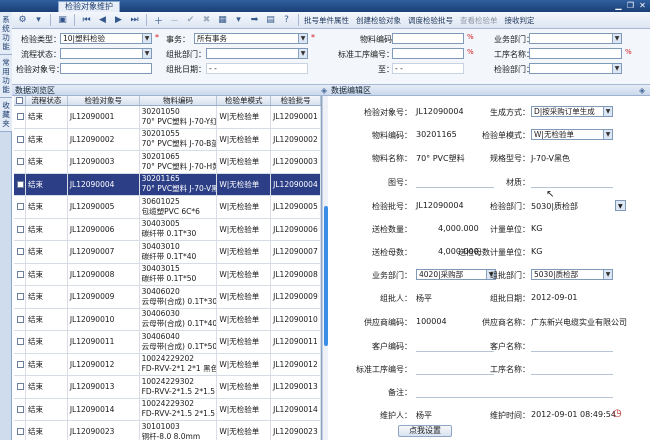 The image size is (650, 440). I want to click on filter-object-no-input, so click(106, 68).